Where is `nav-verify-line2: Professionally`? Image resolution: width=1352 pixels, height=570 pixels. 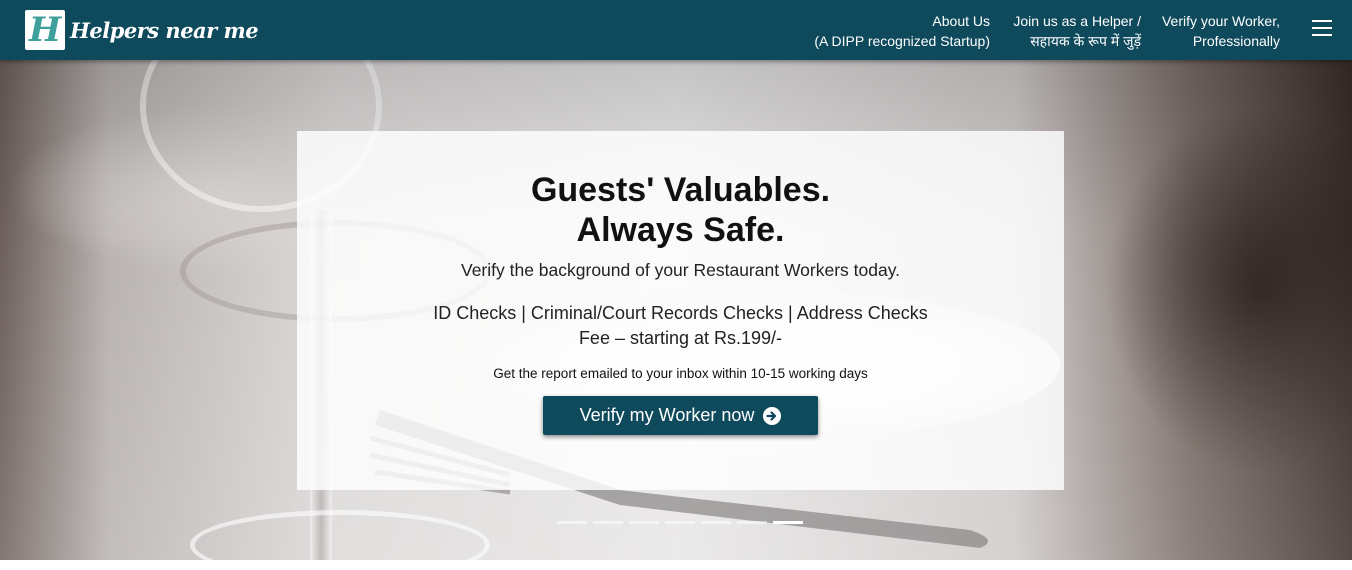 nav-verify-line2: Professionally is located at coordinates (1236, 41).